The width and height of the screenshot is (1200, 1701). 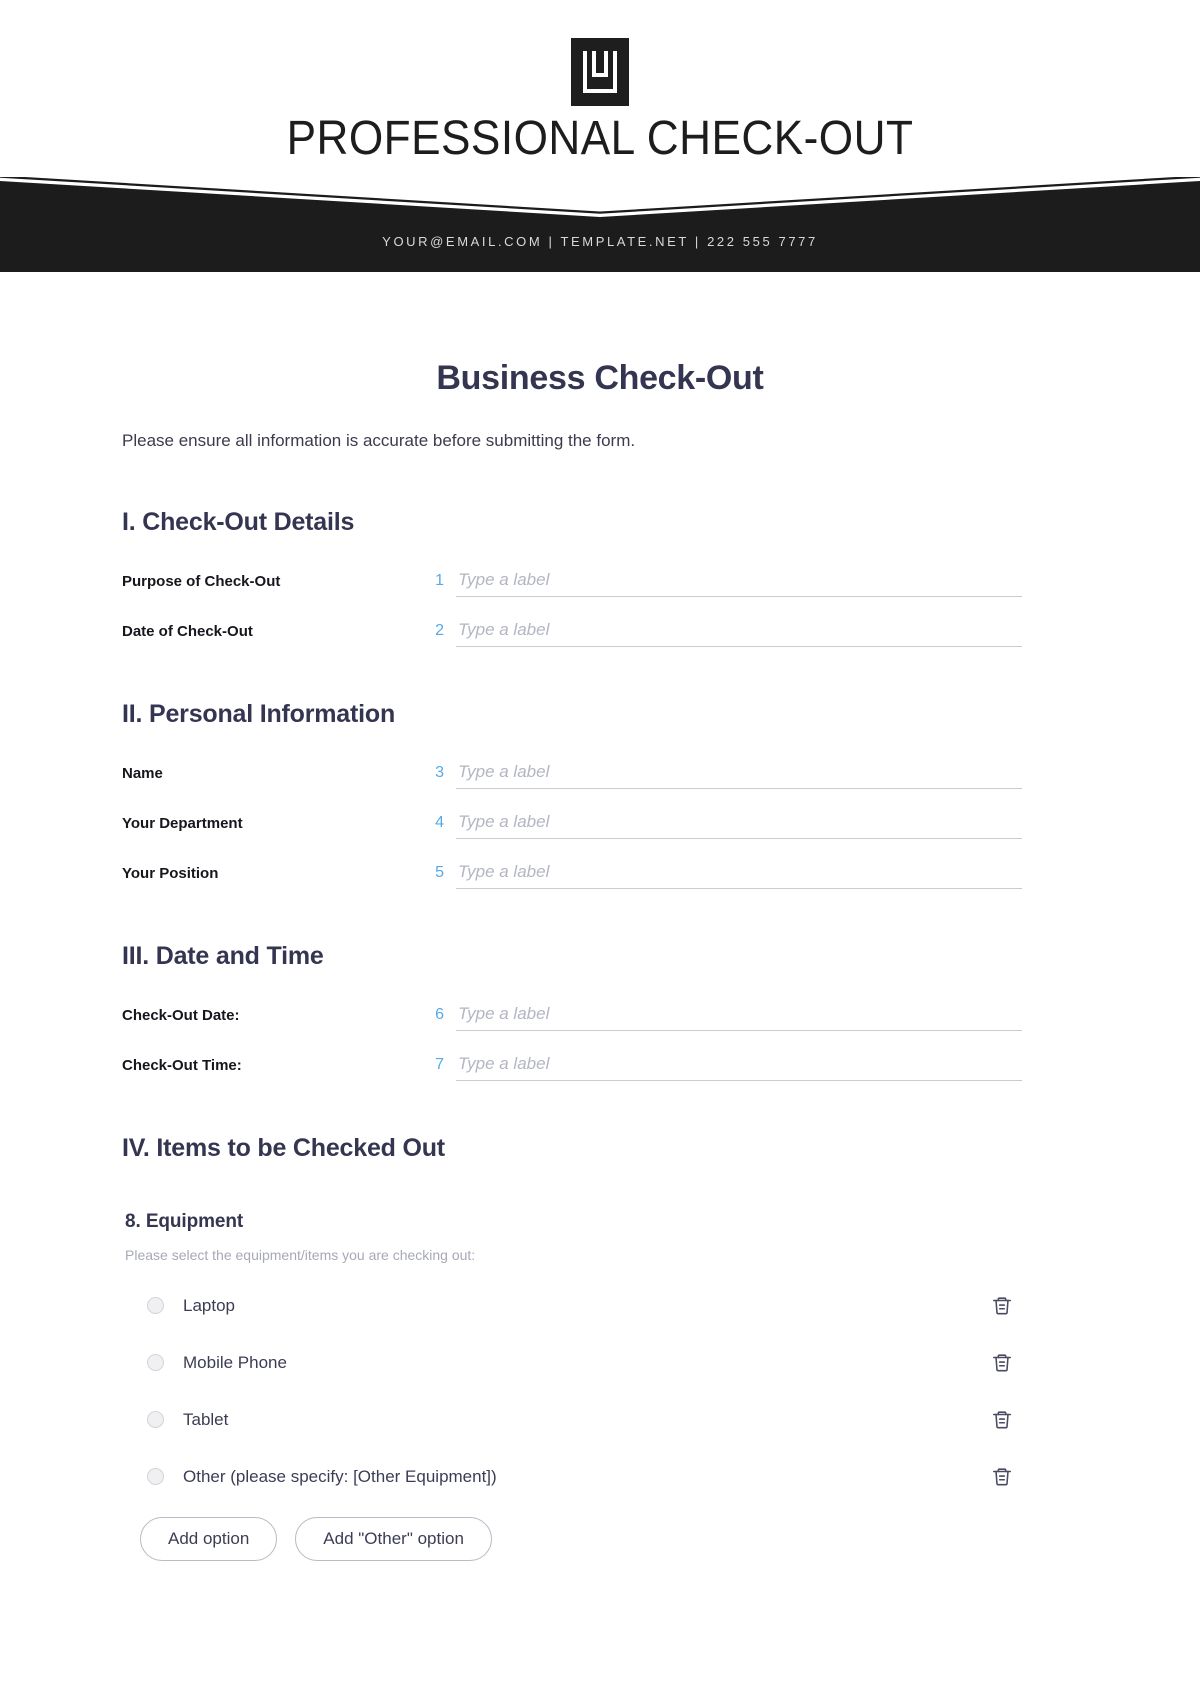 I want to click on option-label: Mobile Phone, so click(x=235, y=1362).